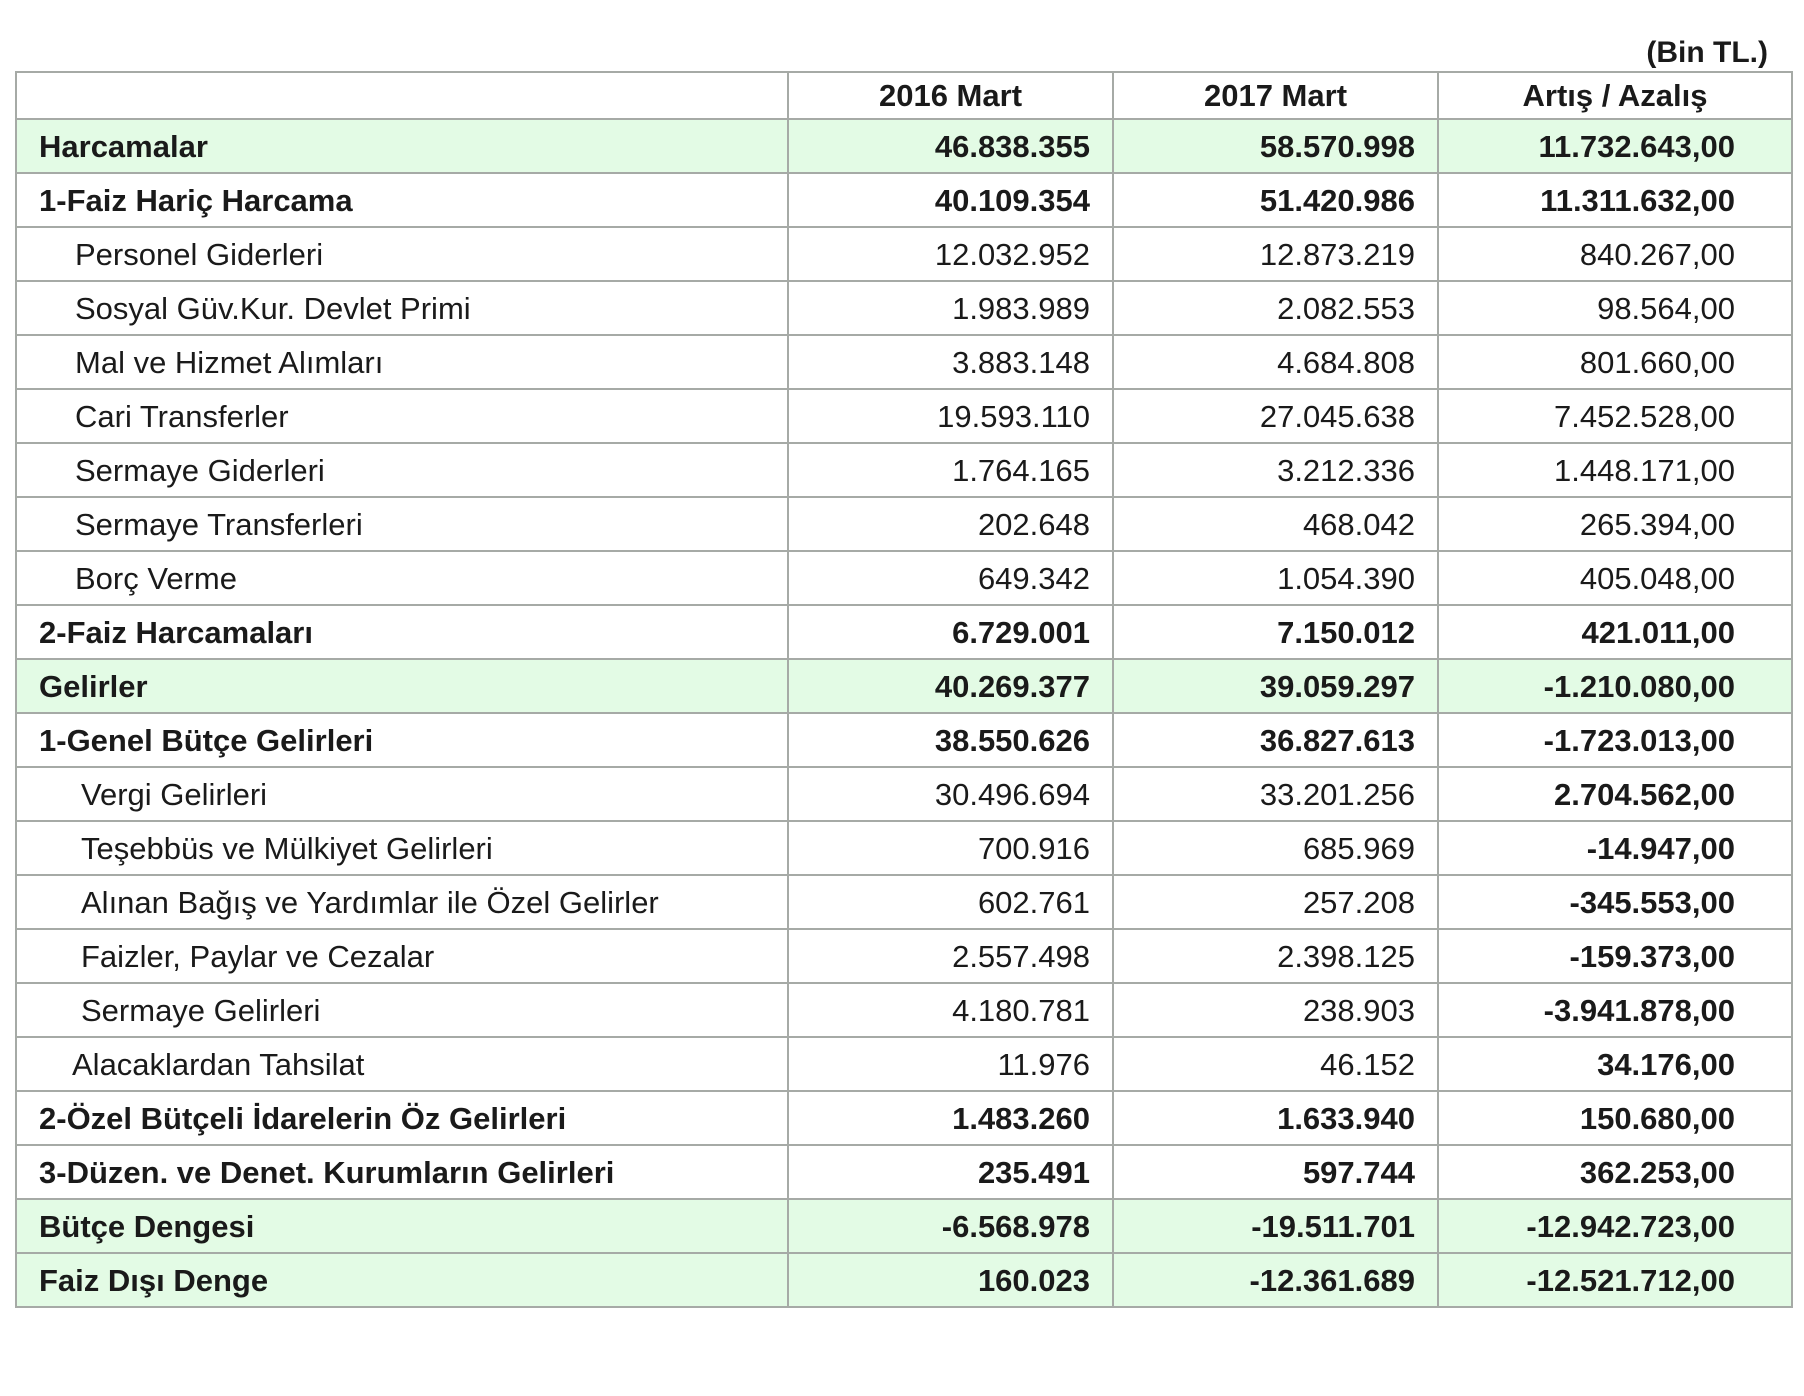  What do you see at coordinates (950, 1118) in the screenshot?
I see `value-2016: 1.483.260` at bounding box center [950, 1118].